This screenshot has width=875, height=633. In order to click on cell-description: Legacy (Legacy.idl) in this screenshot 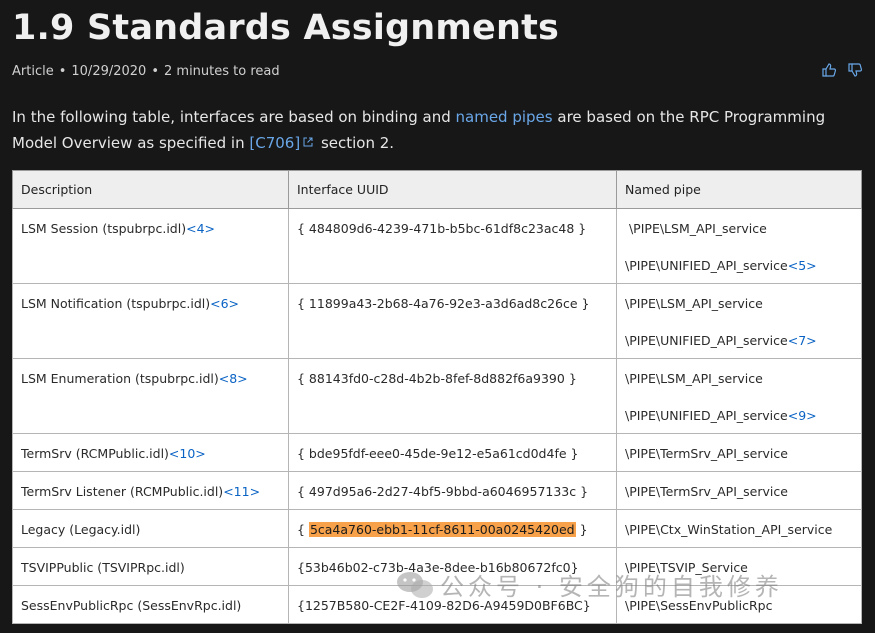, I will do `click(150, 528)`.